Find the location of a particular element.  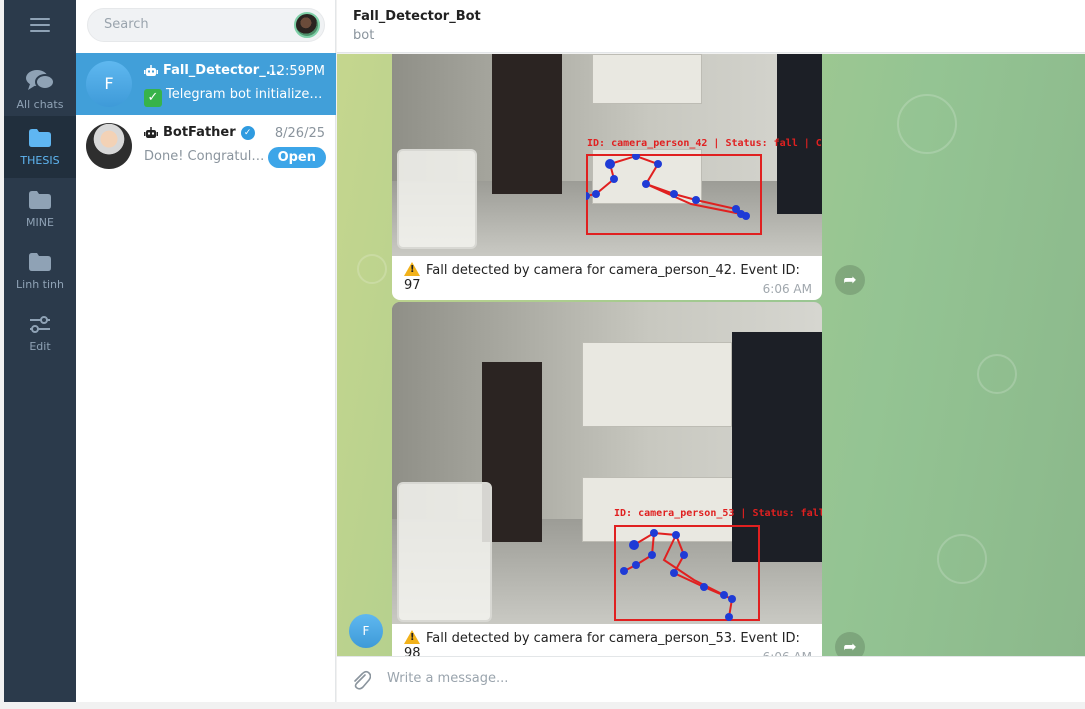

detection-overlay-label: ID: camera_person_53 | Status: fall | C is located at coordinates (718, 513).